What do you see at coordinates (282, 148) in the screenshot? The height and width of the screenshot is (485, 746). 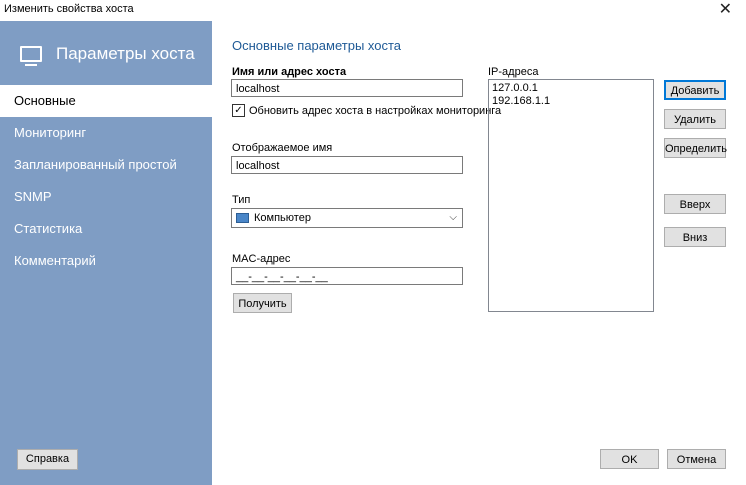 I see `display-name-label: Отображаемое имя` at bounding box center [282, 148].